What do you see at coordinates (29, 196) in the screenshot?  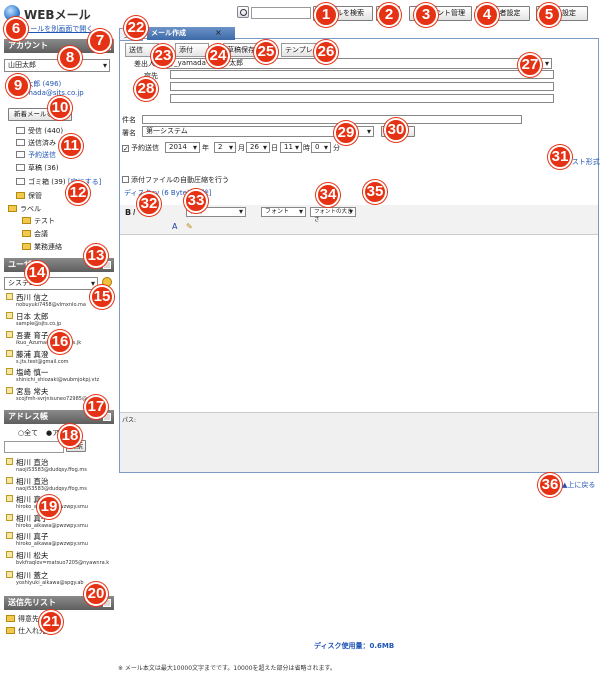 I see `folder-archive: 保管` at bounding box center [29, 196].